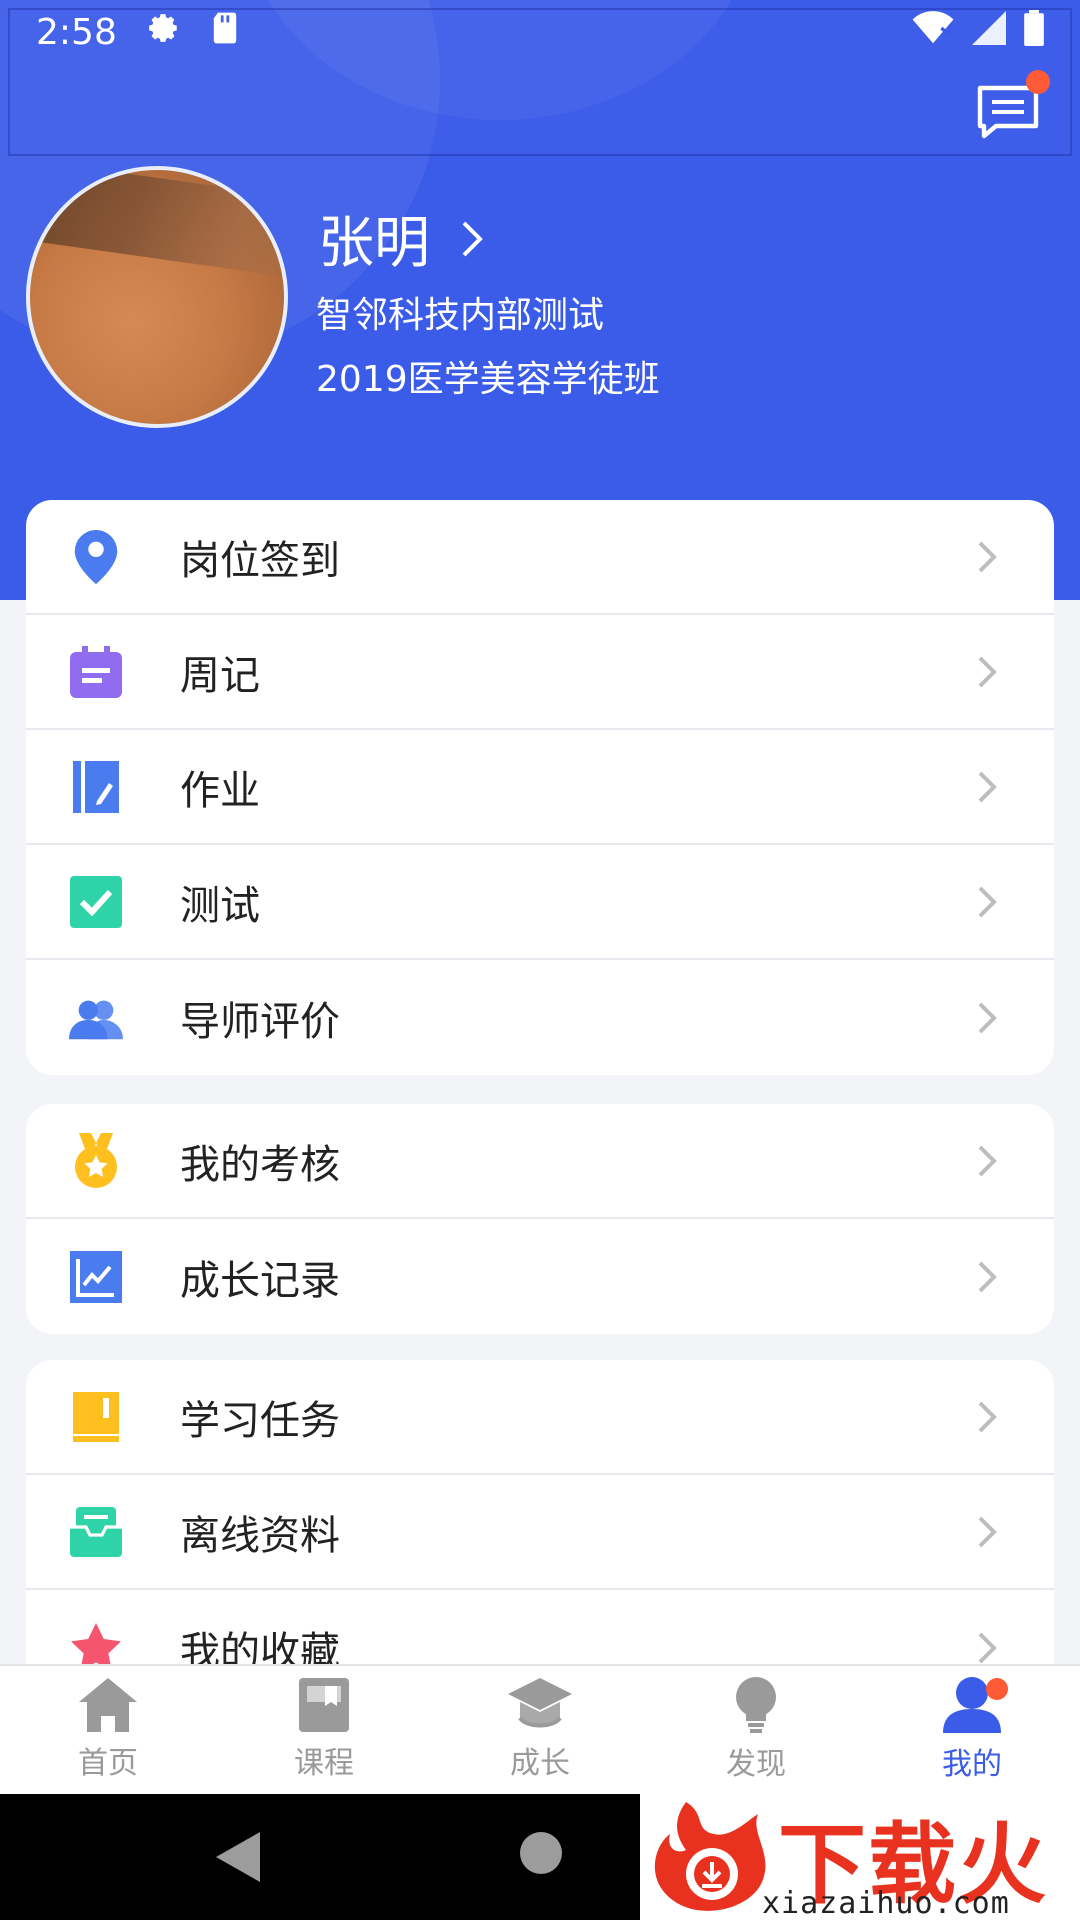  What do you see at coordinates (96, 1641) in the screenshot?
I see `star-icon` at bounding box center [96, 1641].